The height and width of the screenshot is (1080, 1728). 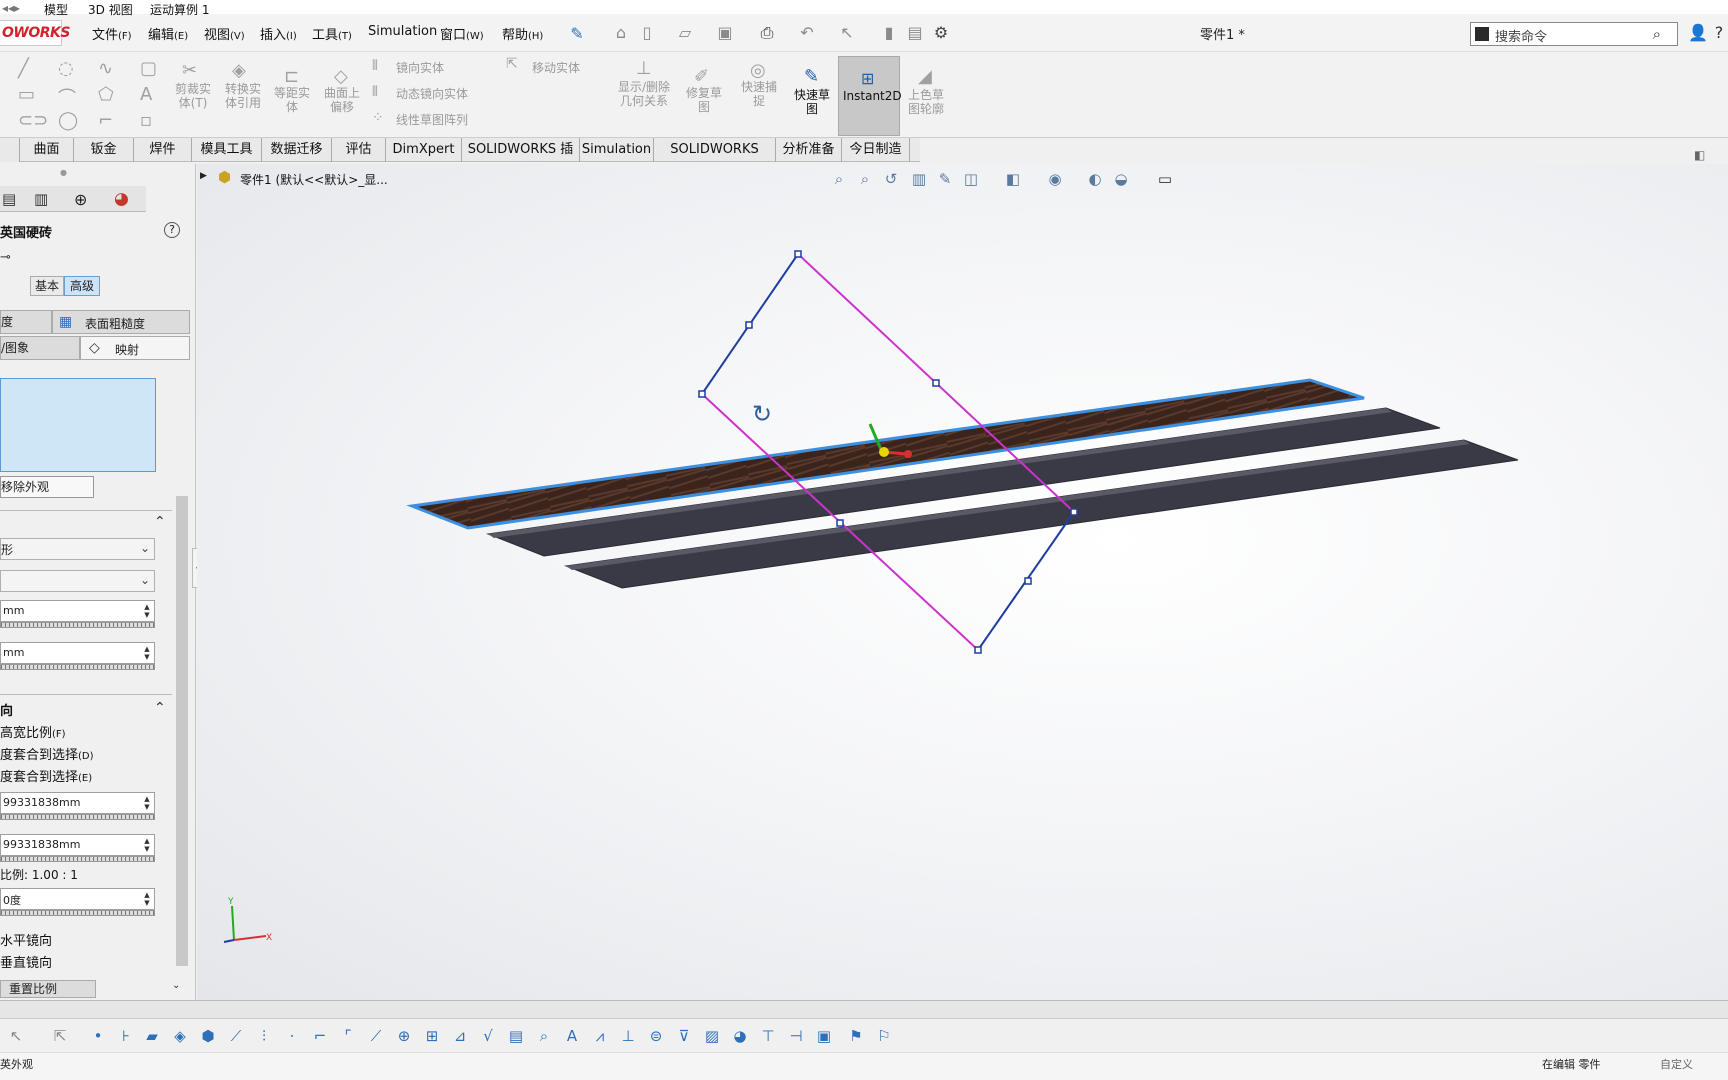 I want to click on ref-triad-y-label: Y, so click(x=230, y=902).